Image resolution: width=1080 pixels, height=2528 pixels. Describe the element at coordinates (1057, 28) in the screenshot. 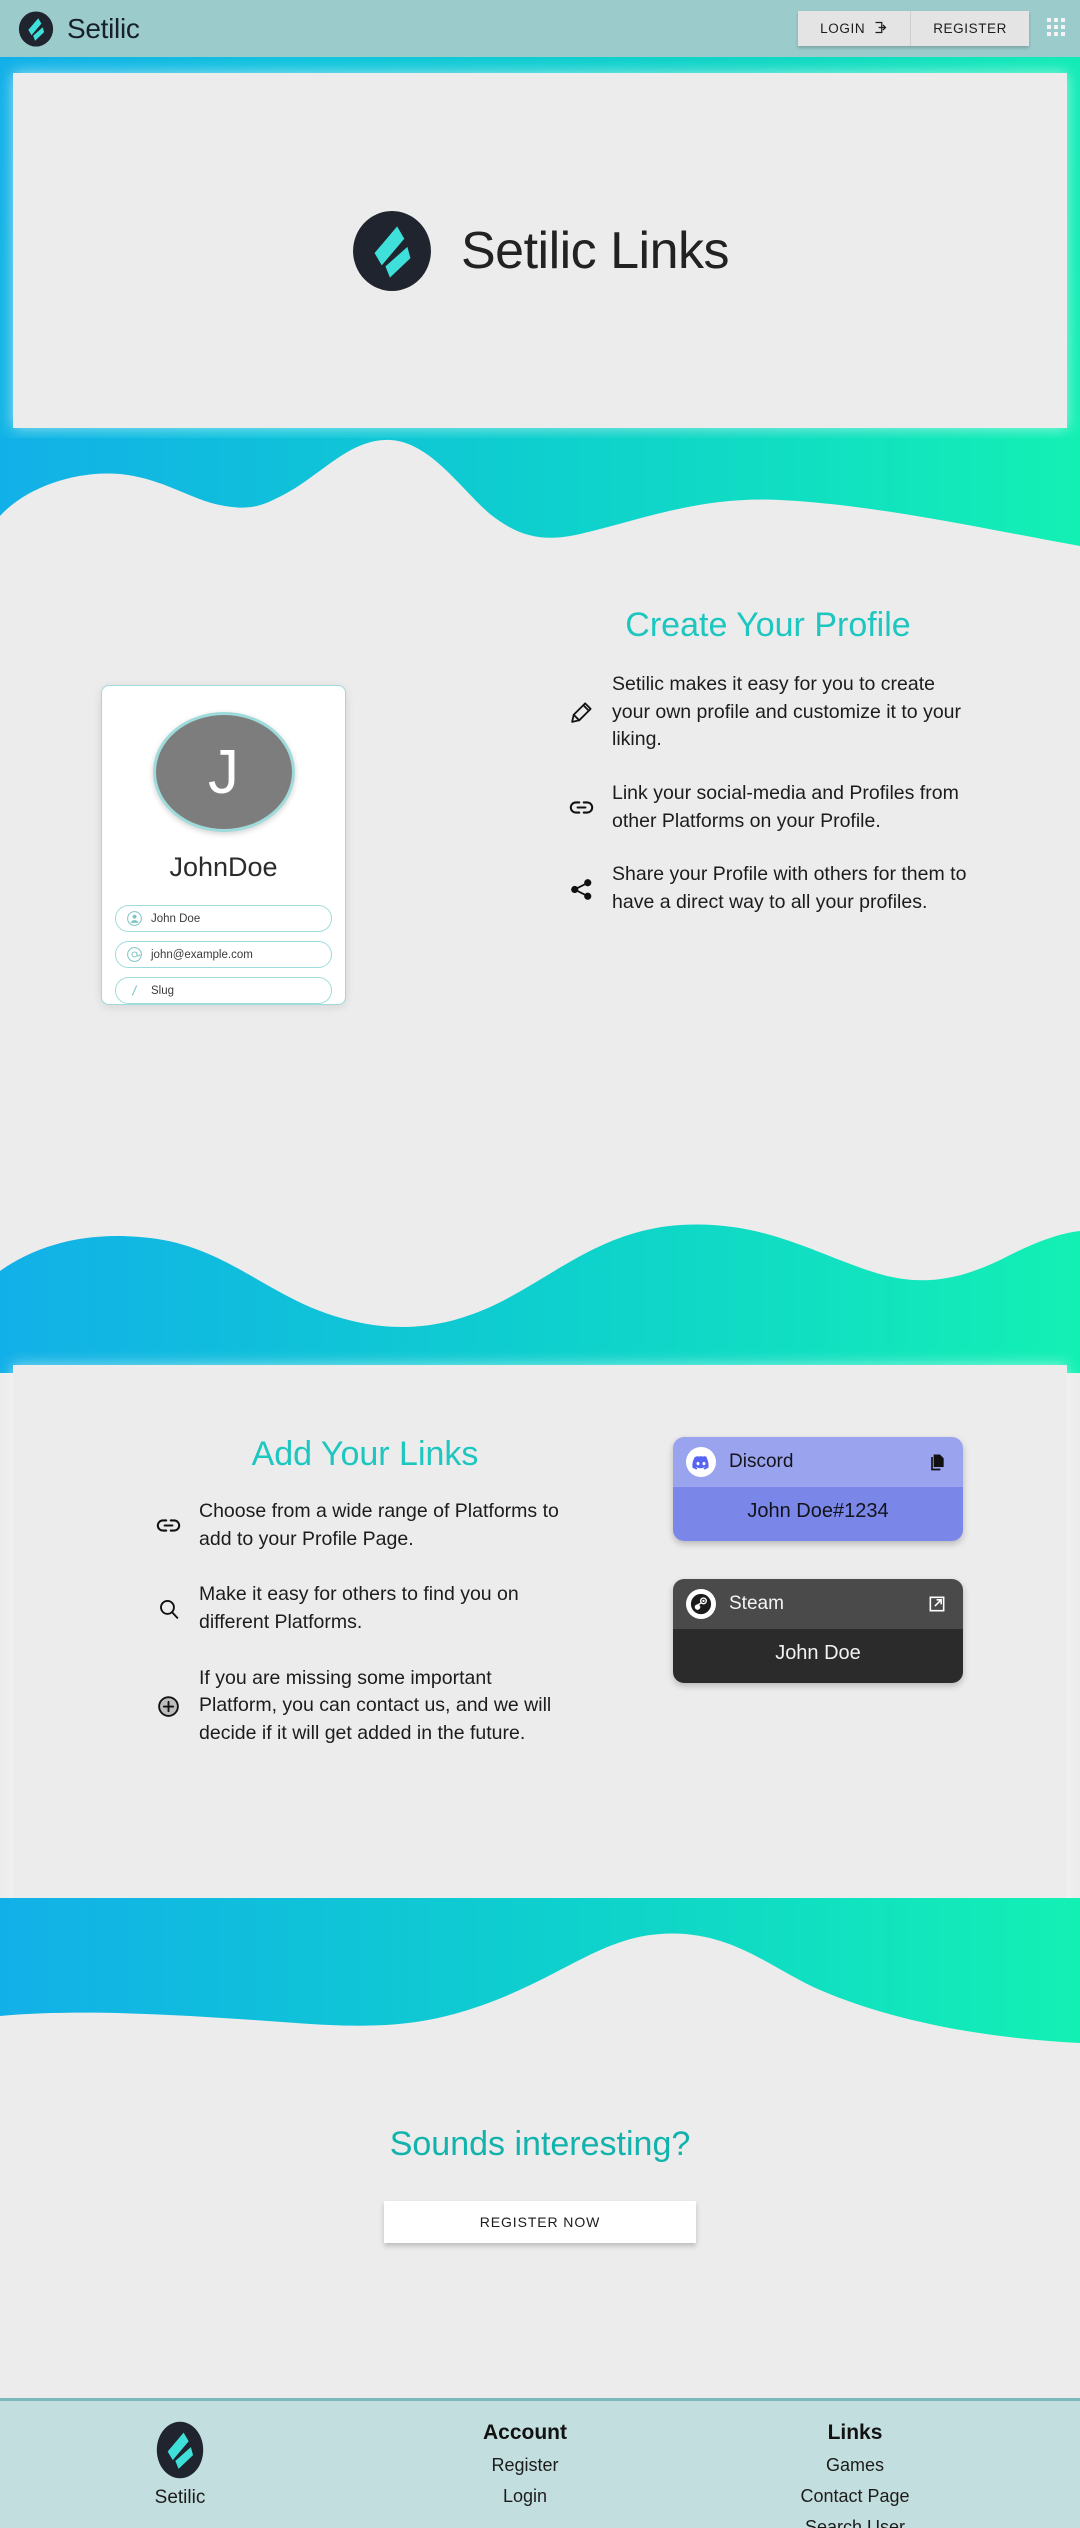

I see `apps-grid-icon` at that location.